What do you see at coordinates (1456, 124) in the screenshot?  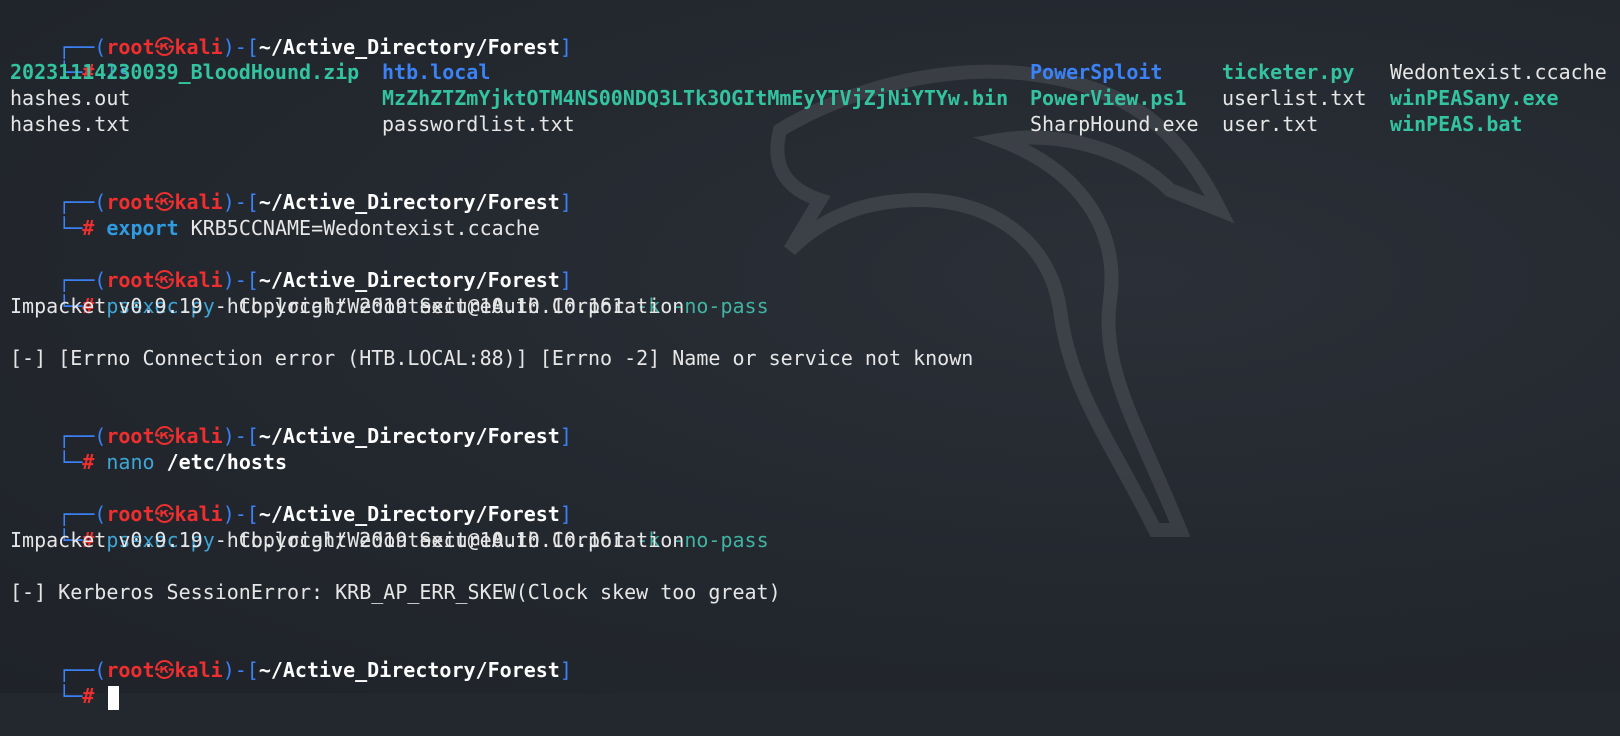 I see `list-item: winPEAS.bat` at bounding box center [1456, 124].